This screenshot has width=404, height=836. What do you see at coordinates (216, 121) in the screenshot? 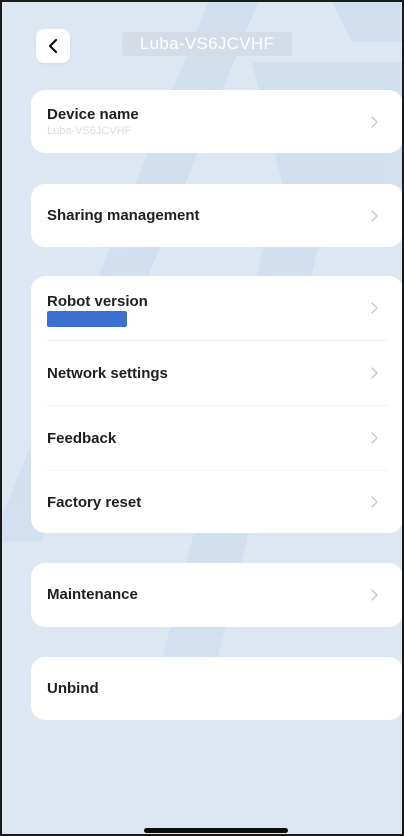
I see `device-name-card: Device name Luba-VS6JCVHF` at bounding box center [216, 121].